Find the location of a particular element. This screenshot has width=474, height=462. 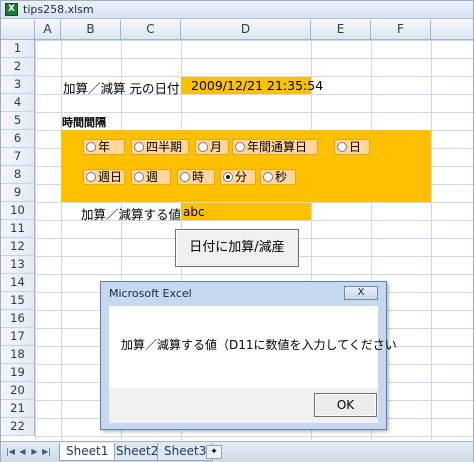

column-header-f: F is located at coordinates (401, 30).